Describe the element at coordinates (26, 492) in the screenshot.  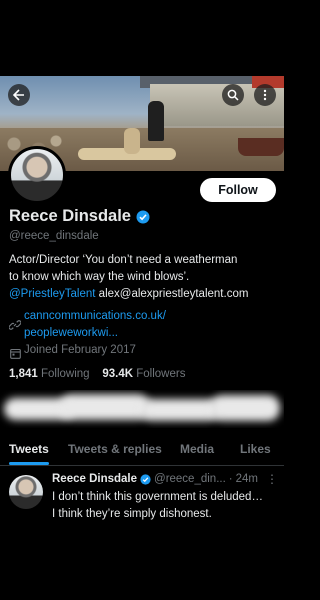
I see `tweet-avatar` at that location.